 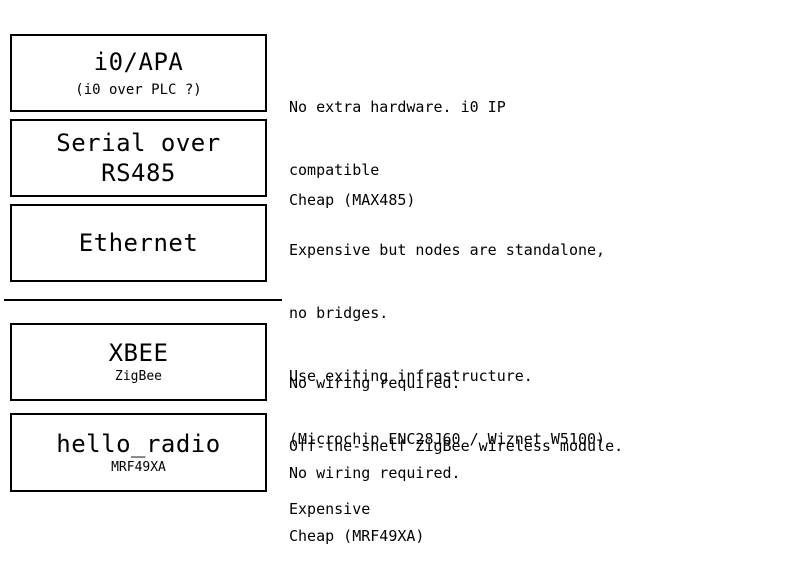 What do you see at coordinates (138, 376) in the screenshot?
I see `option-subtitle: ZigBee` at bounding box center [138, 376].